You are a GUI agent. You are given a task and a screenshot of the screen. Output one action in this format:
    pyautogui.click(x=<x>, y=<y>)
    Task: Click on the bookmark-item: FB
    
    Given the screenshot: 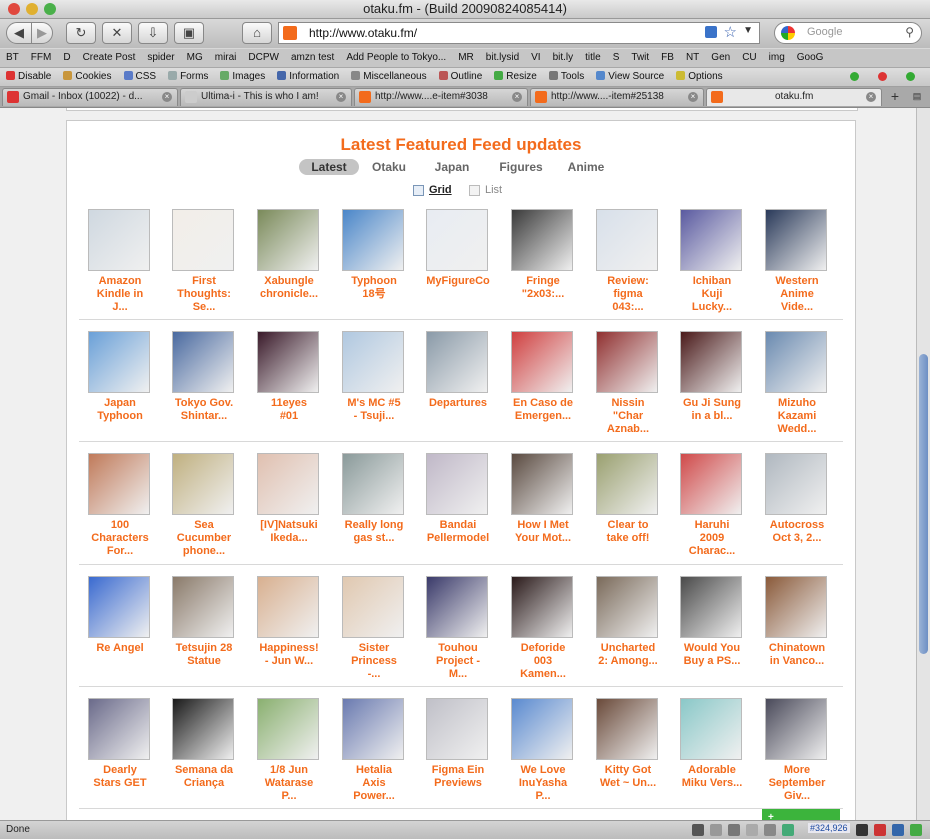 What is the action you would take?
    pyautogui.click(x=667, y=58)
    